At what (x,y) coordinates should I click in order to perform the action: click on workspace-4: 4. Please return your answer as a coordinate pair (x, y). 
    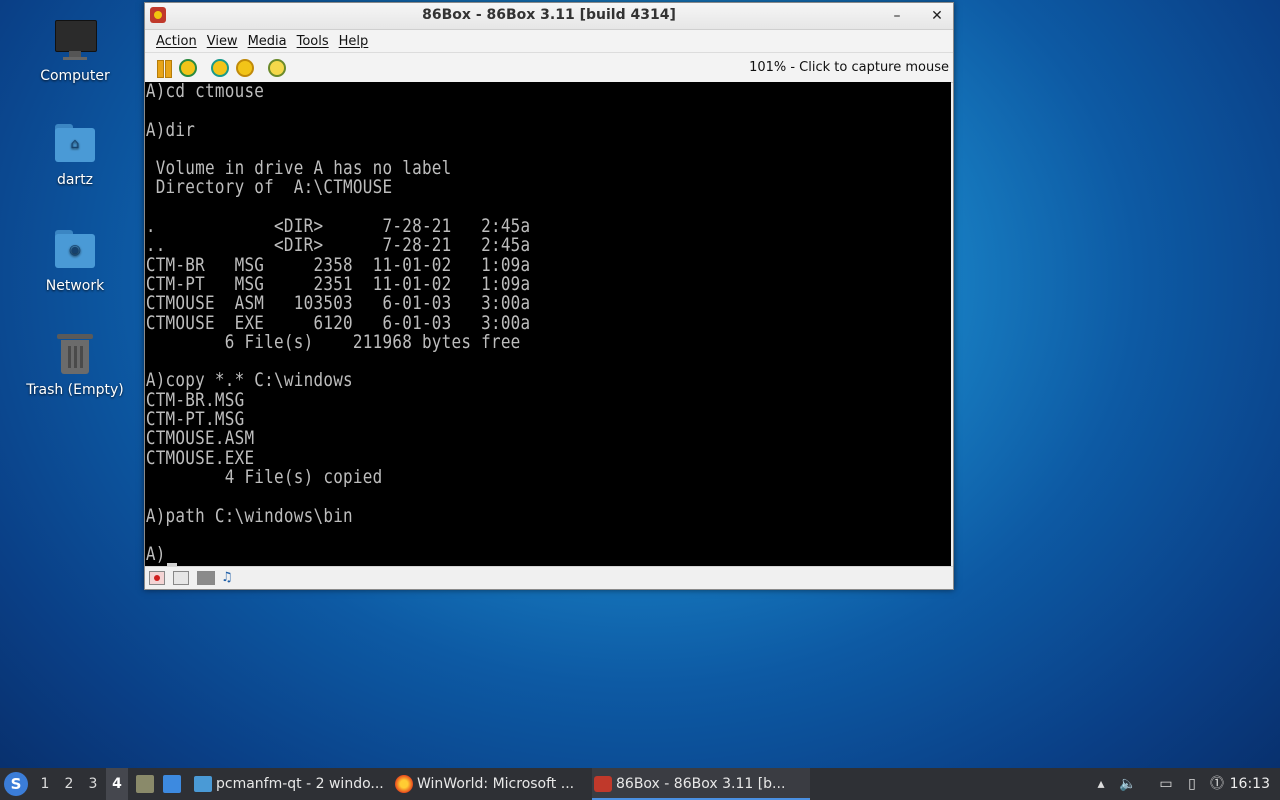
    Looking at the image, I should click on (117, 784).